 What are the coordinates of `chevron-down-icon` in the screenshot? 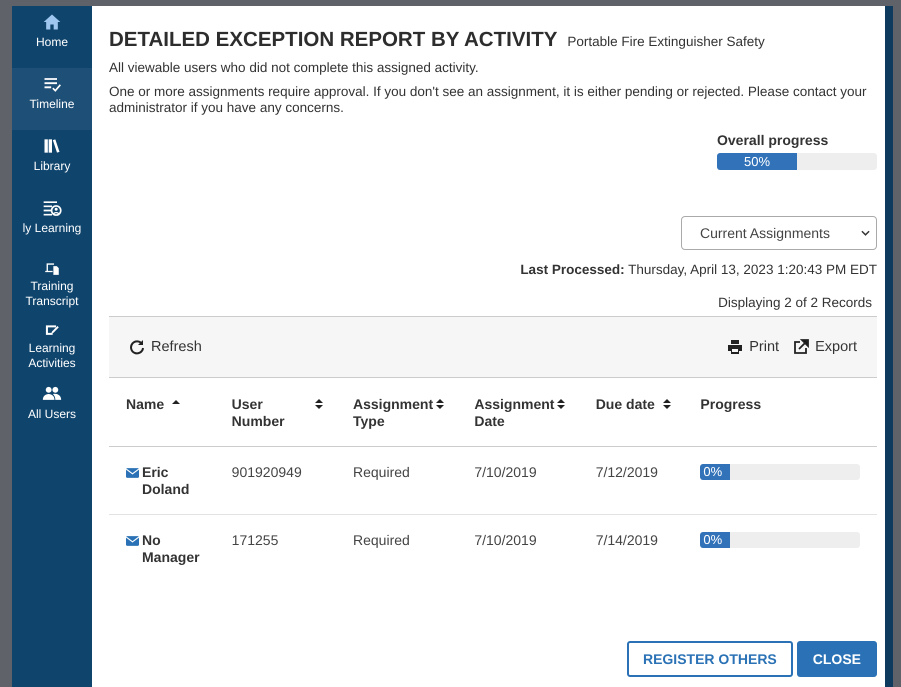 It's located at (865, 233).